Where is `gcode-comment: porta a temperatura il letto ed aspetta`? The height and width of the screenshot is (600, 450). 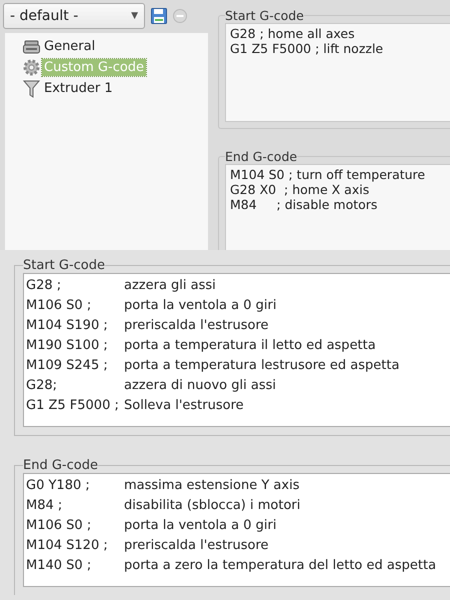 gcode-comment: porta a temperatura il letto ed aspetta is located at coordinates (250, 346).